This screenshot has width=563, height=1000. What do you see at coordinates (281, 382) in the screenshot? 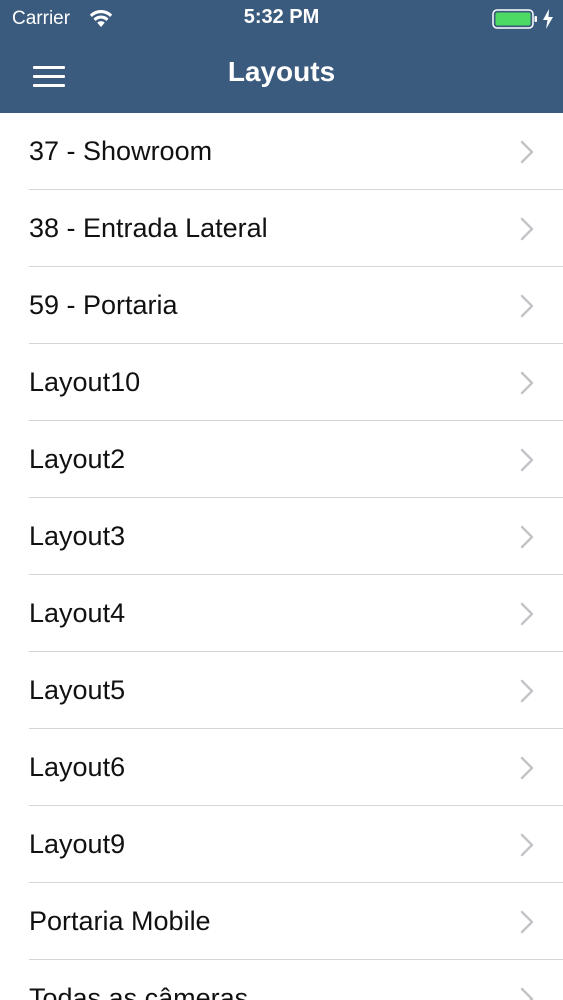
I see `list-item: Layout10` at bounding box center [281, 382].